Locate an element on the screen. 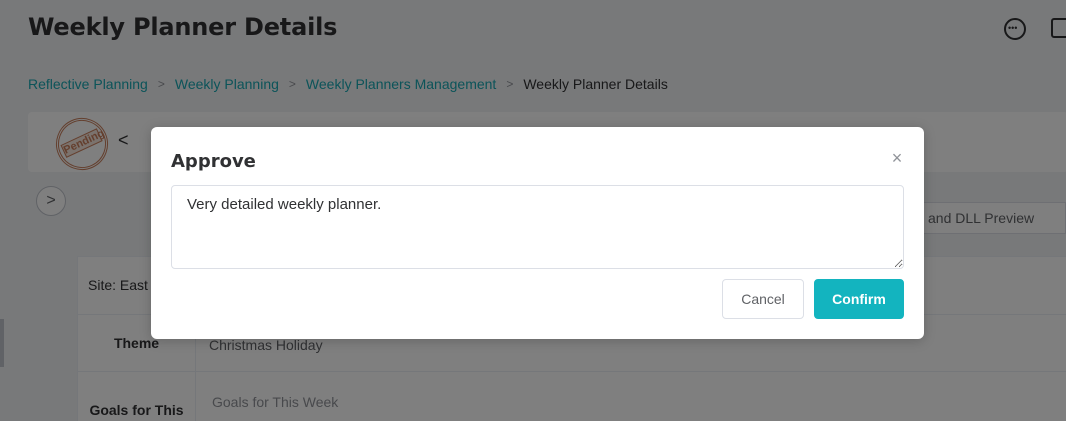 The height and width of the screenshot is (421, 1066). approval-comment-textarea: Very detailed weekly planner. is located at coordinates (537, 227).